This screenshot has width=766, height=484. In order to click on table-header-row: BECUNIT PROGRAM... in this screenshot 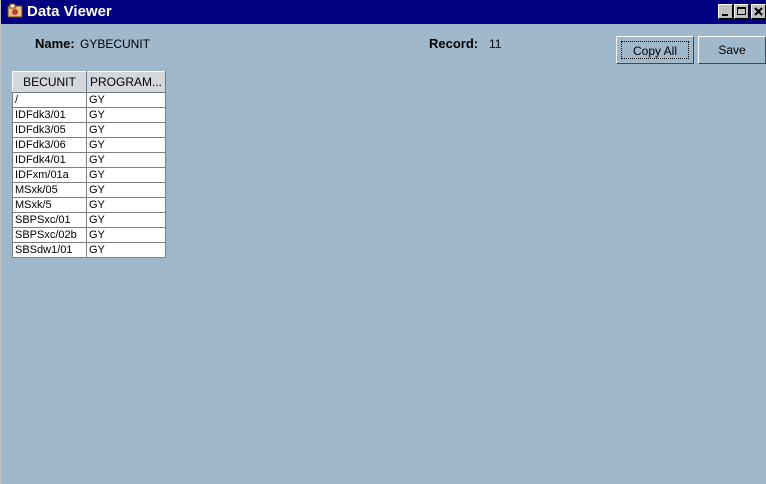, I will do `click(89, 82)`.